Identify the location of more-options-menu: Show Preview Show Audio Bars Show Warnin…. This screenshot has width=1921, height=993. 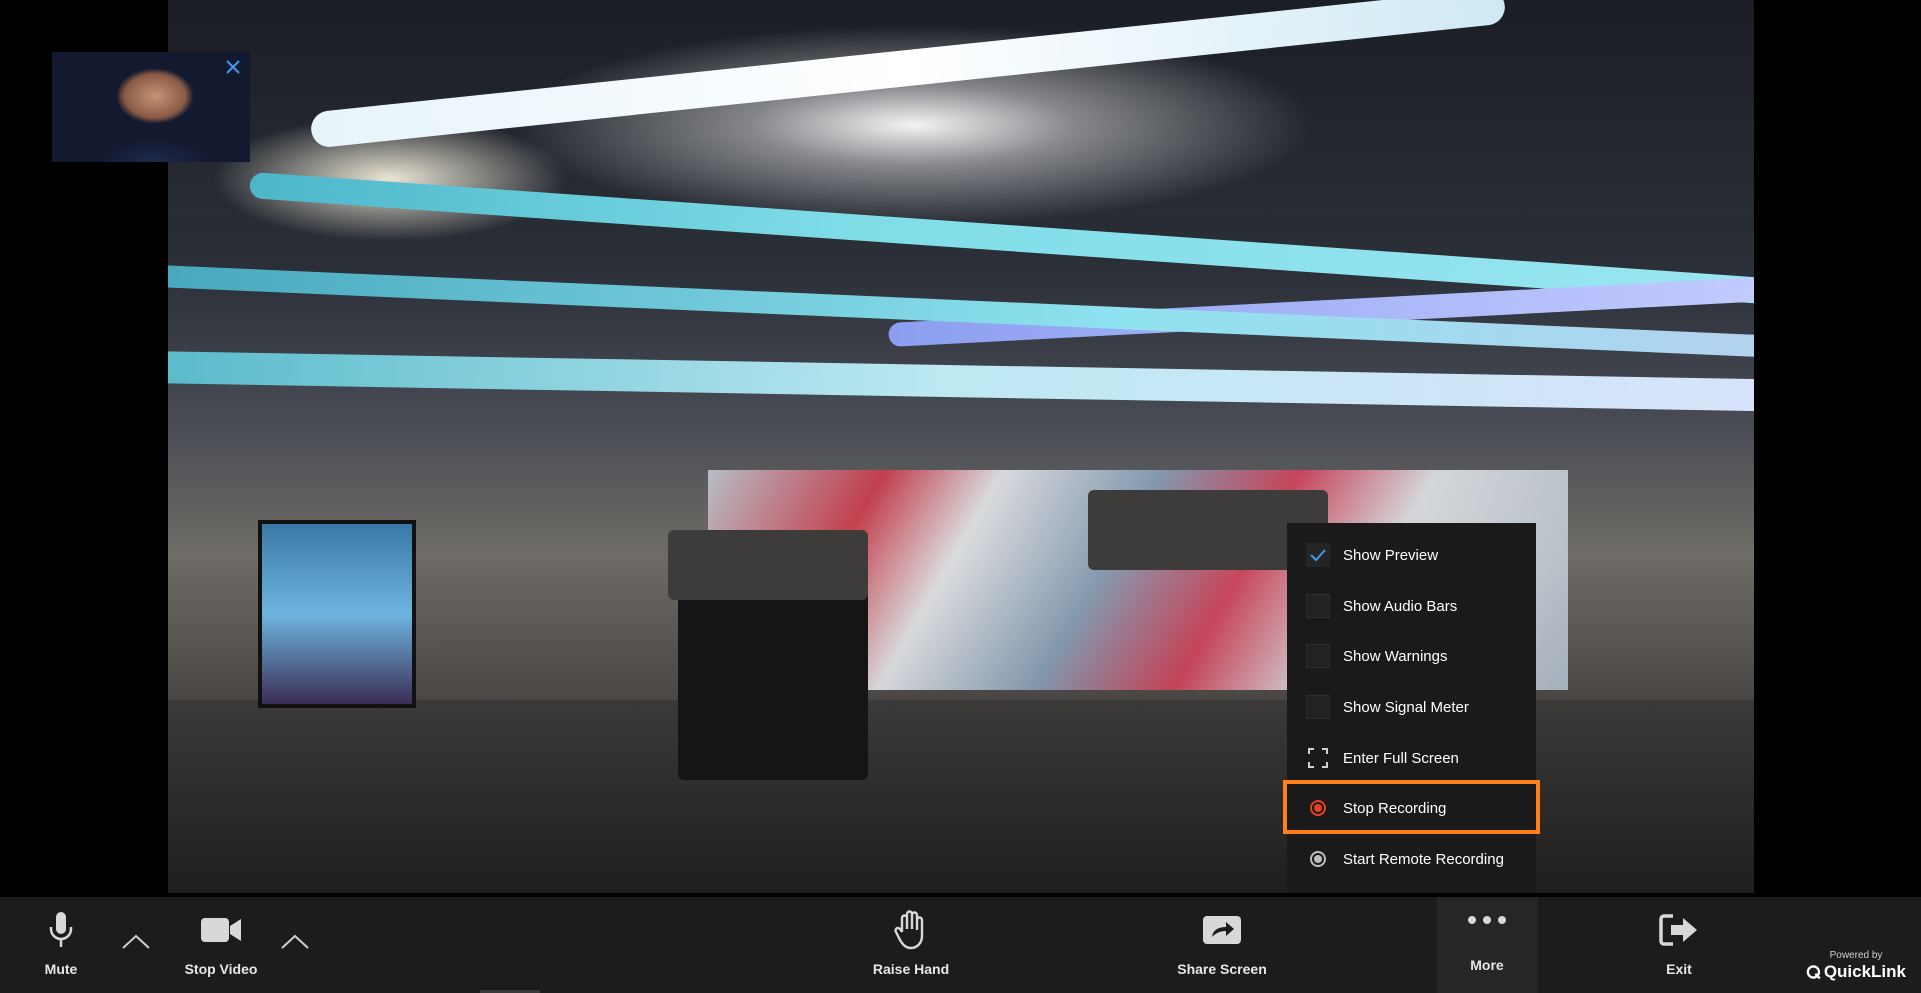
(1411, 708).